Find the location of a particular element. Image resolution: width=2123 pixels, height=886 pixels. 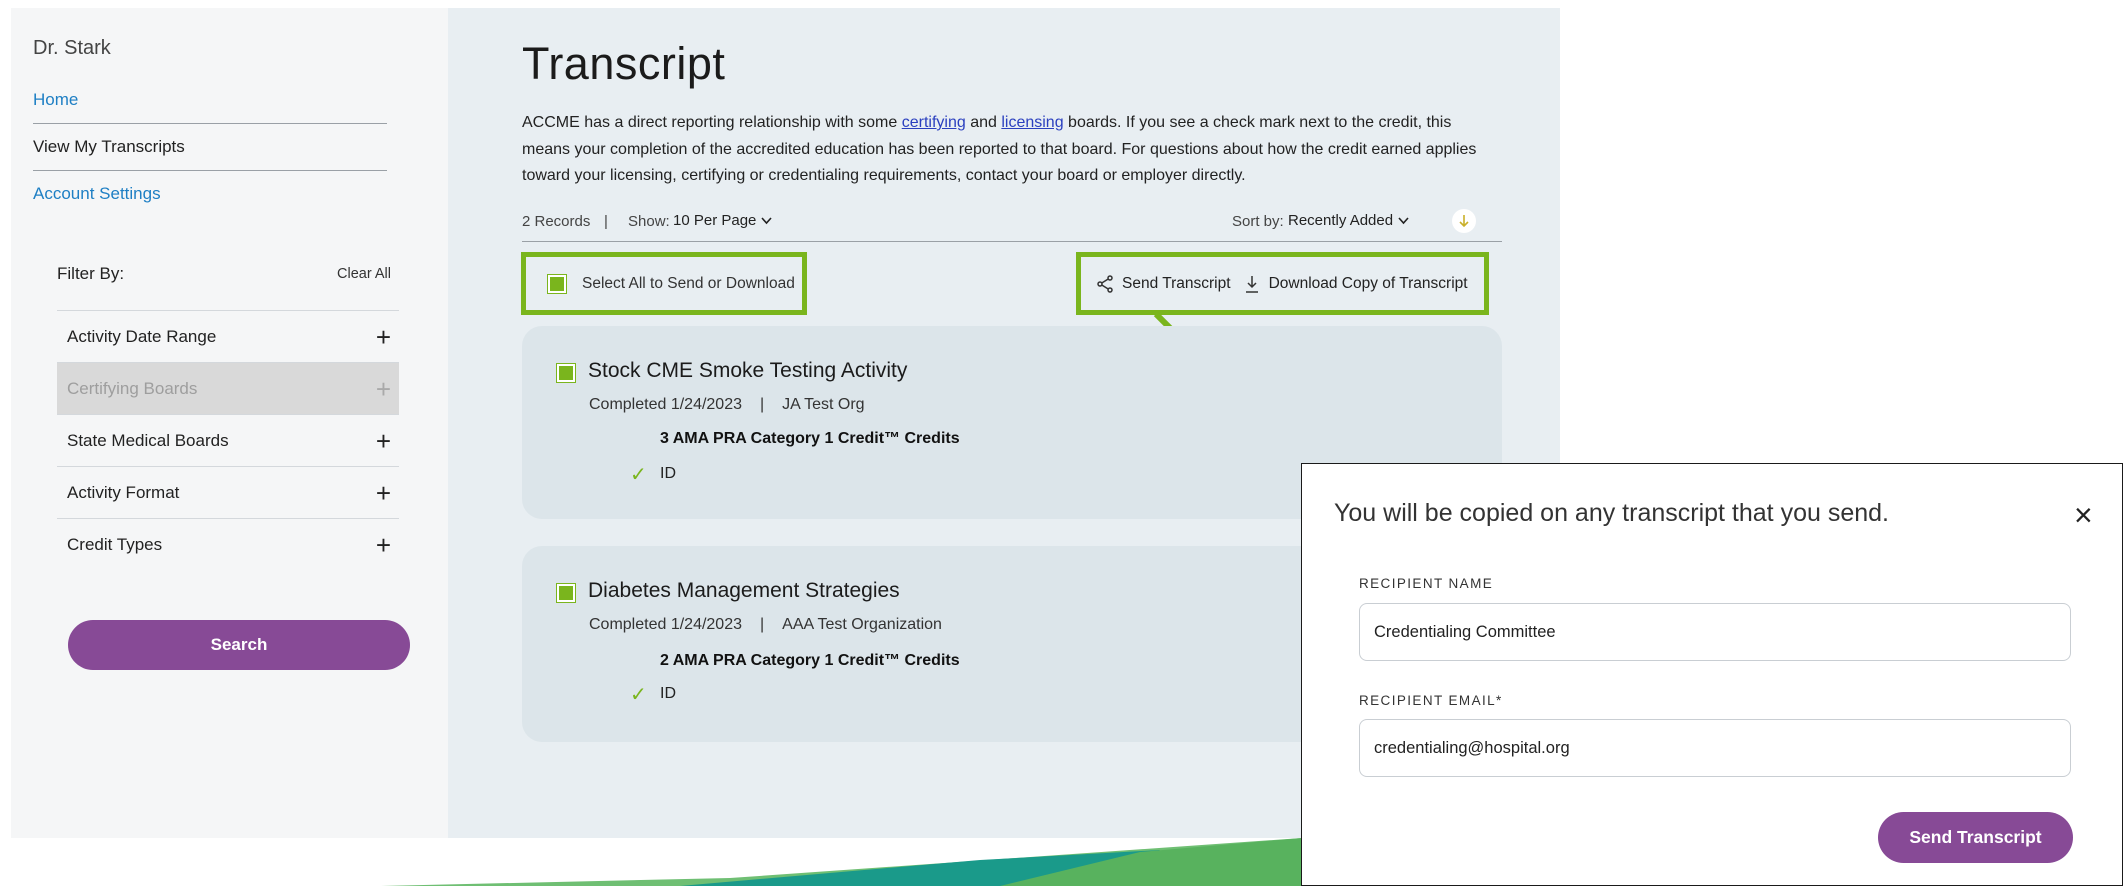

search-button: Search is located at coordinates (239, 645).